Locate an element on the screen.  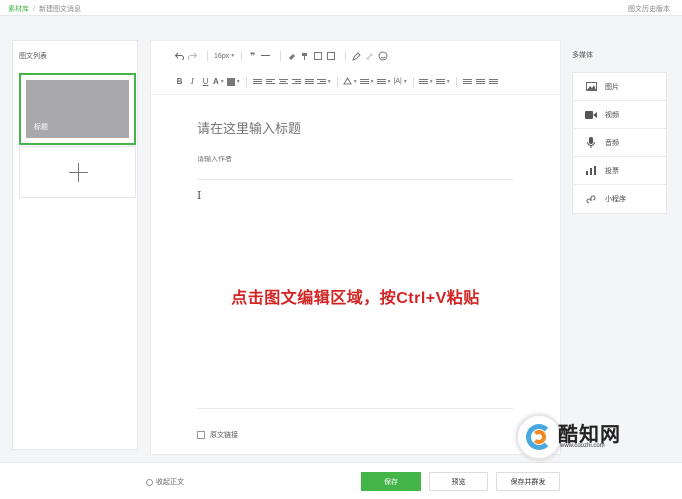
add-article-button is located at coordinates (77, 172).